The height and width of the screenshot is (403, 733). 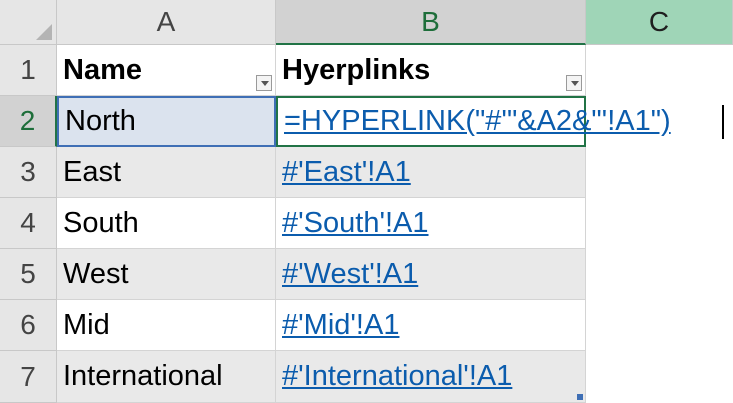 What do you see at coordinates (166, 325) in the screenshot?
I see `table-row-name: Mid` at bounding box center [166, 325].